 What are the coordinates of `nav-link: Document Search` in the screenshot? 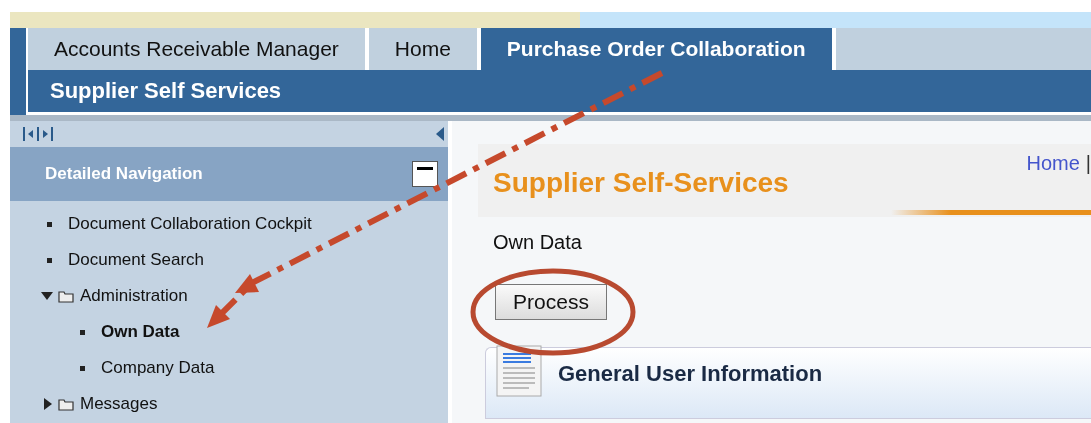 It's located at (136, 260).